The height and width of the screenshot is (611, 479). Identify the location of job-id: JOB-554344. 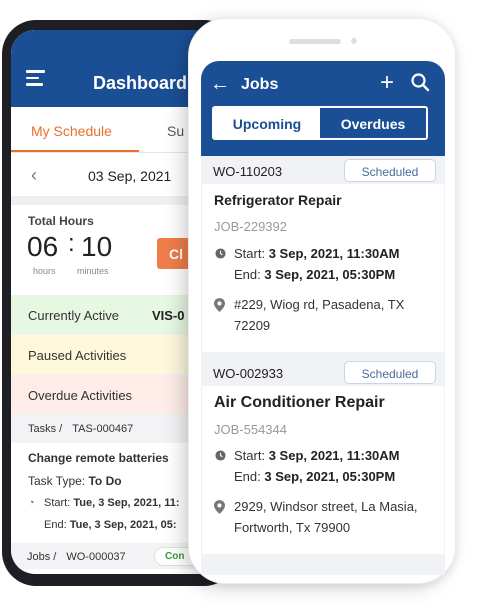
(250, 429).